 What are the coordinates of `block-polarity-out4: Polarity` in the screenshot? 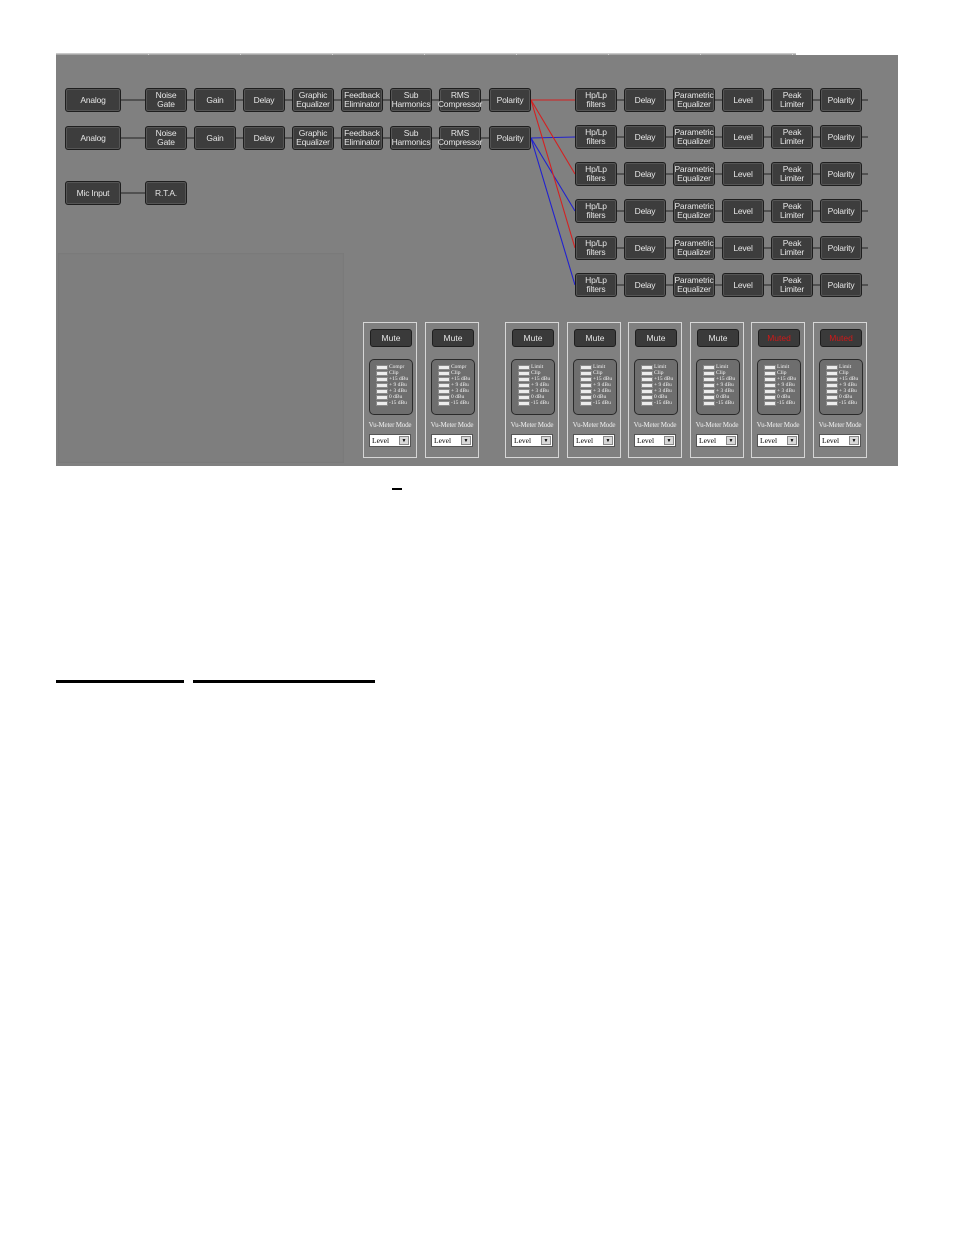 It's located at (841, 211).